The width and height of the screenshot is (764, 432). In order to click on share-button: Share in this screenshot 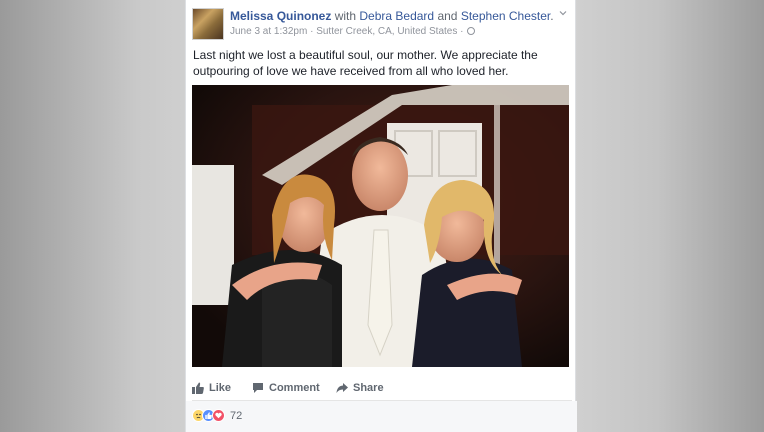, I will do `click(360, 388)`.